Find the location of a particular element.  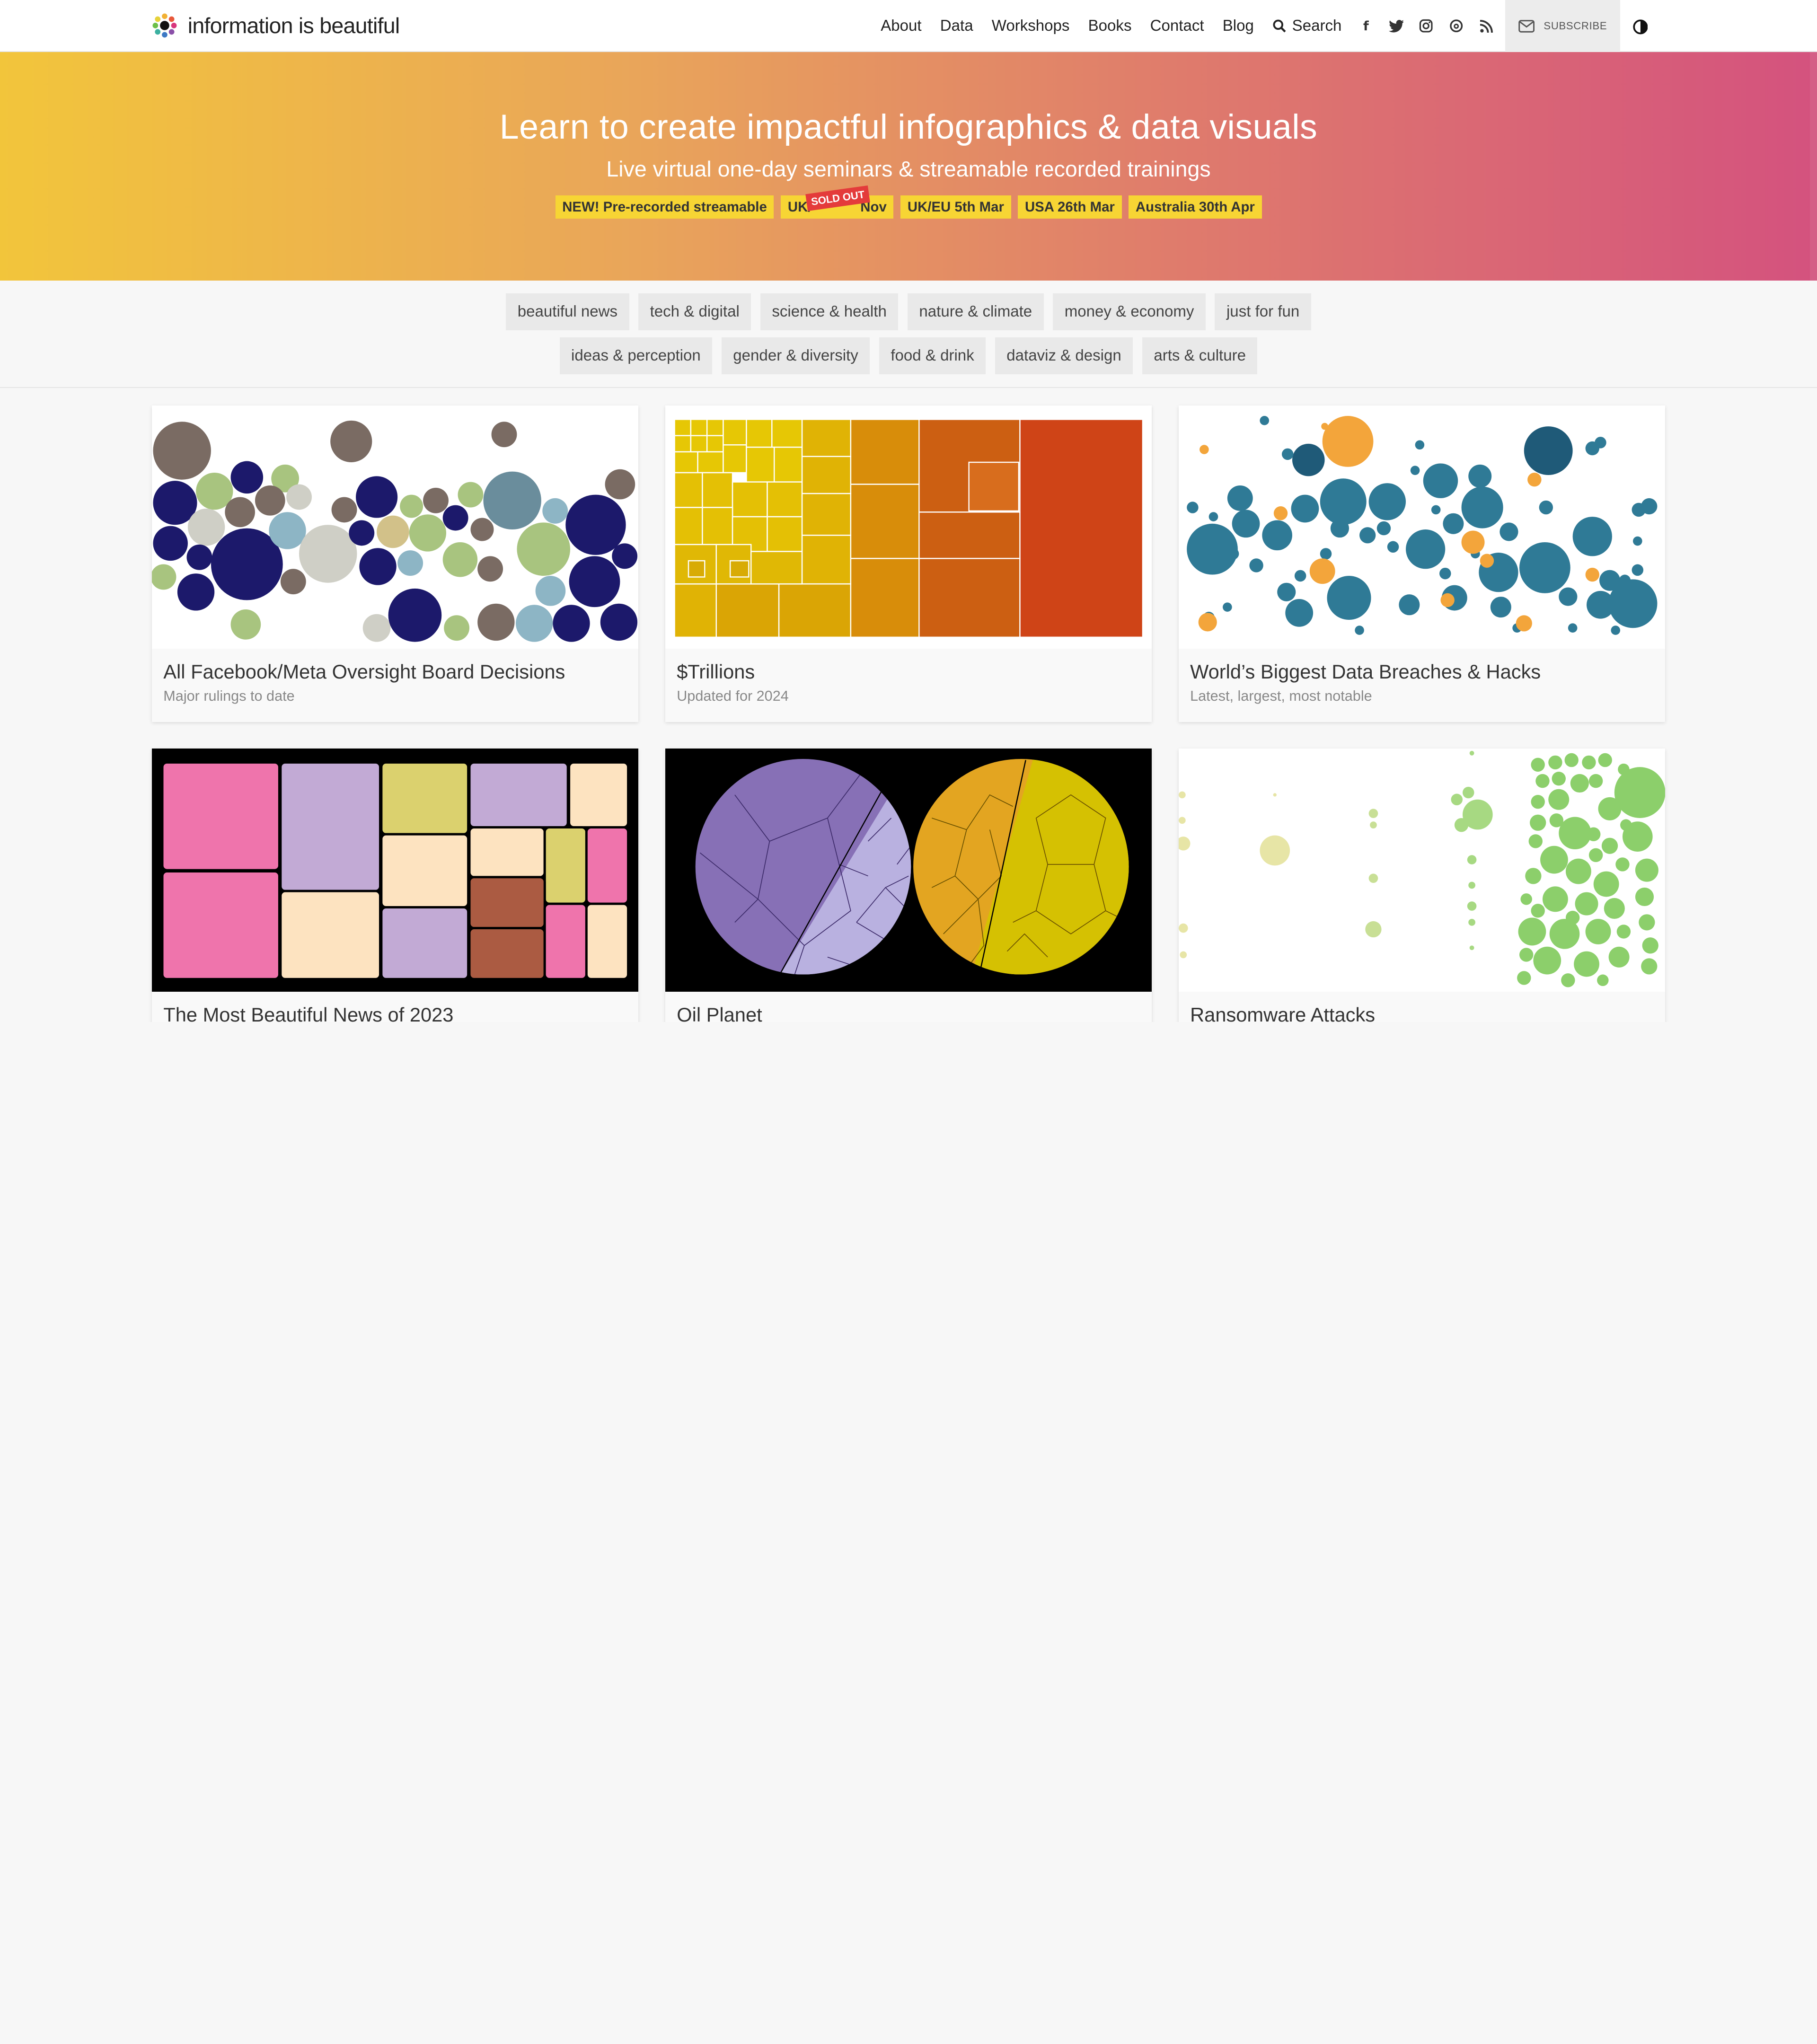

dark-mode-toggle-icon is located at coordinates (1641, 26).